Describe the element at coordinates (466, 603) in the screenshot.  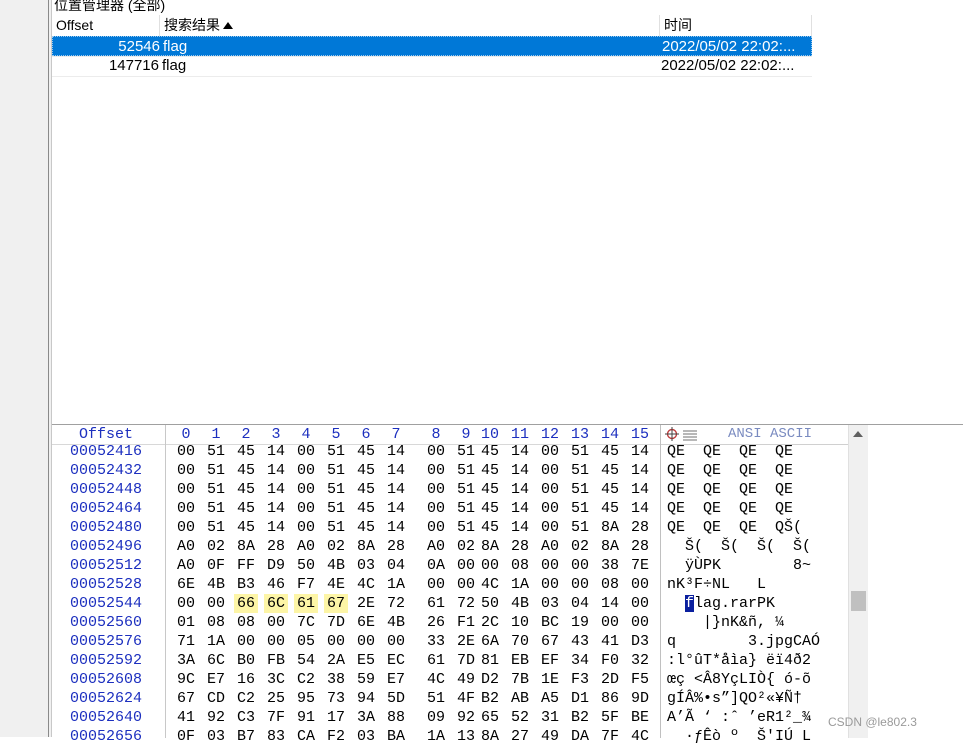
I see `hex-byte: 72` at that location.